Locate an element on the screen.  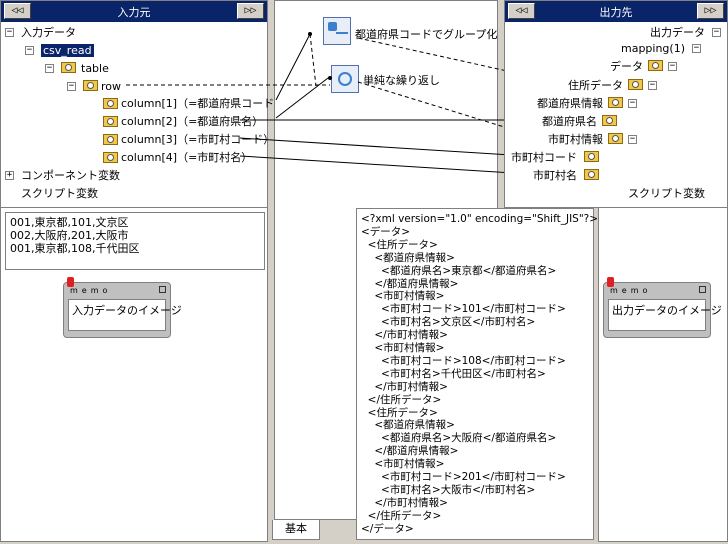
address-folder-icon is located at coordinates (635, 84).